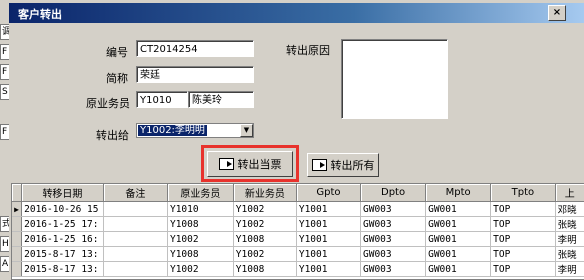 The width and height of the screenshot is (584, 280). What do you see at coordinates (112, 135) in the screenshot?
I see `transfer-to-label: 转出给` at bounding box center [112, 135].